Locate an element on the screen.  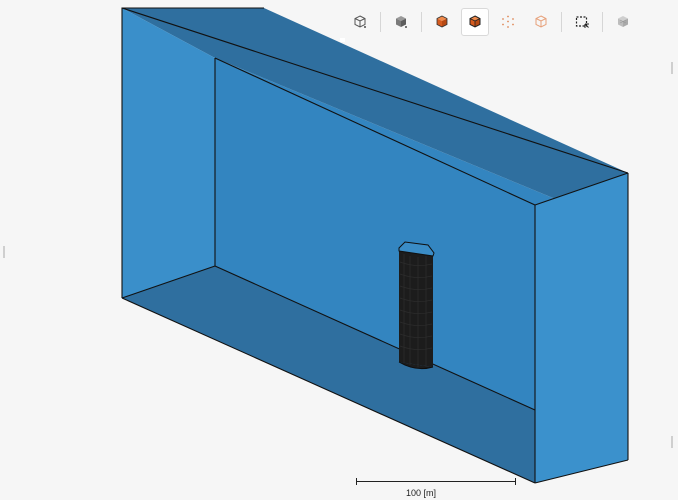
view-solid-button is located at coordinates (401, 22).